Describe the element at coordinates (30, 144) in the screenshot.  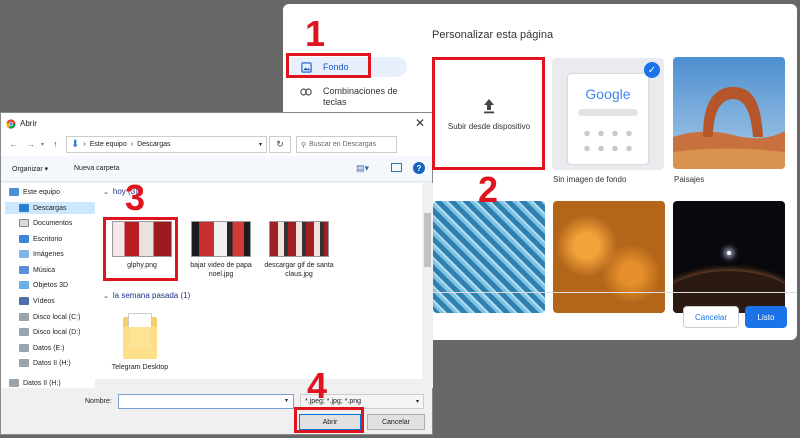
I see `forward-icon: →` at that location.